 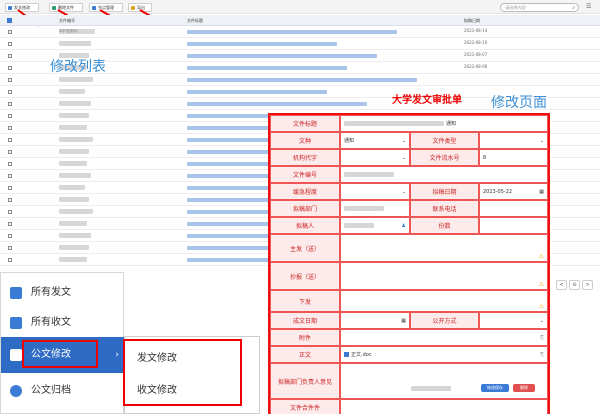 What do you see at coordinates (588, 6) in the screenshot?
I see `menu-icon: ☰` at bounding box center [588, 6].